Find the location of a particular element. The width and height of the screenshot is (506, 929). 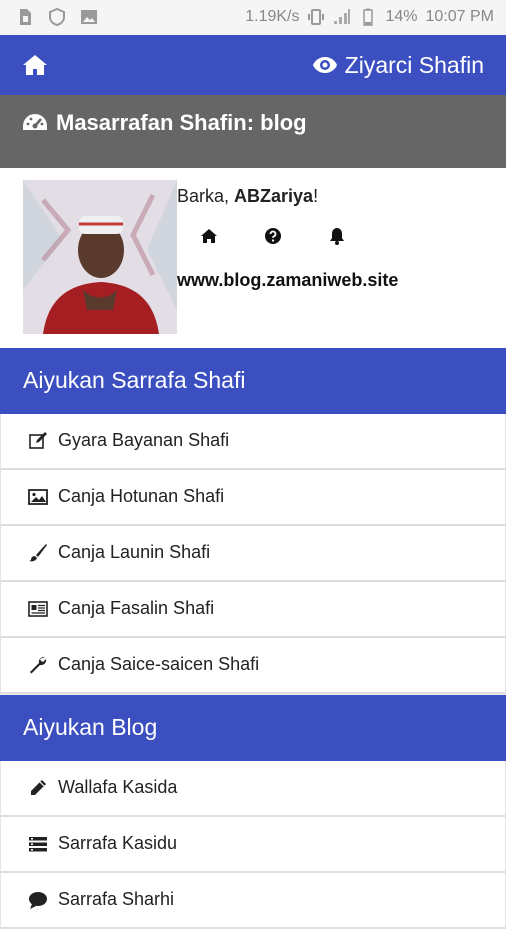

menu-item-label: Canja Launin Shafi is located at coordinates (134, 552).